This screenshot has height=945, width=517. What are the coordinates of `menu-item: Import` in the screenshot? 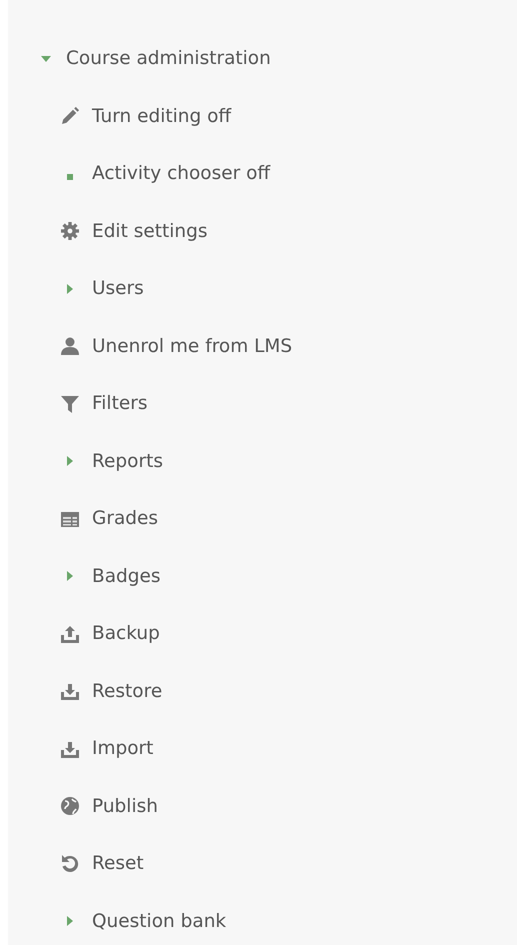 It's located at (123, 749).